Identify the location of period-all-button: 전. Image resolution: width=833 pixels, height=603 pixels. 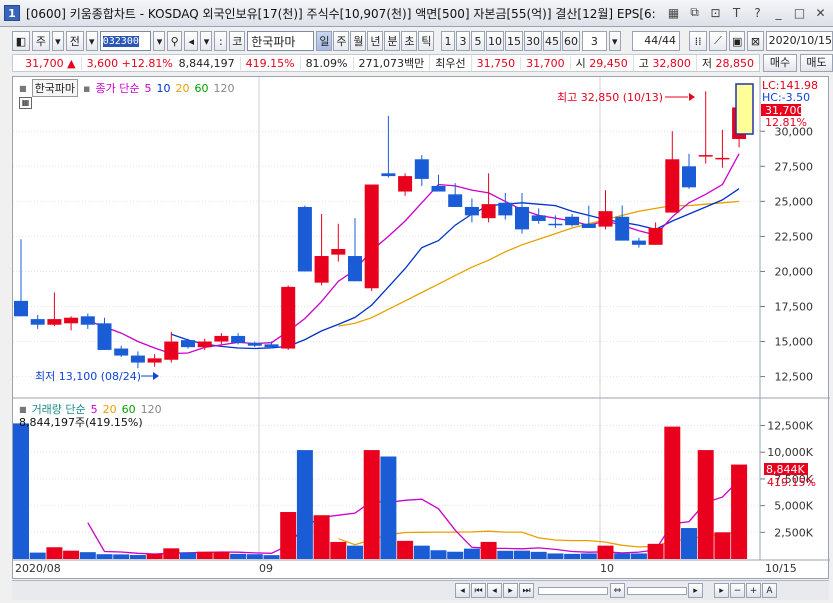
(74, 41).